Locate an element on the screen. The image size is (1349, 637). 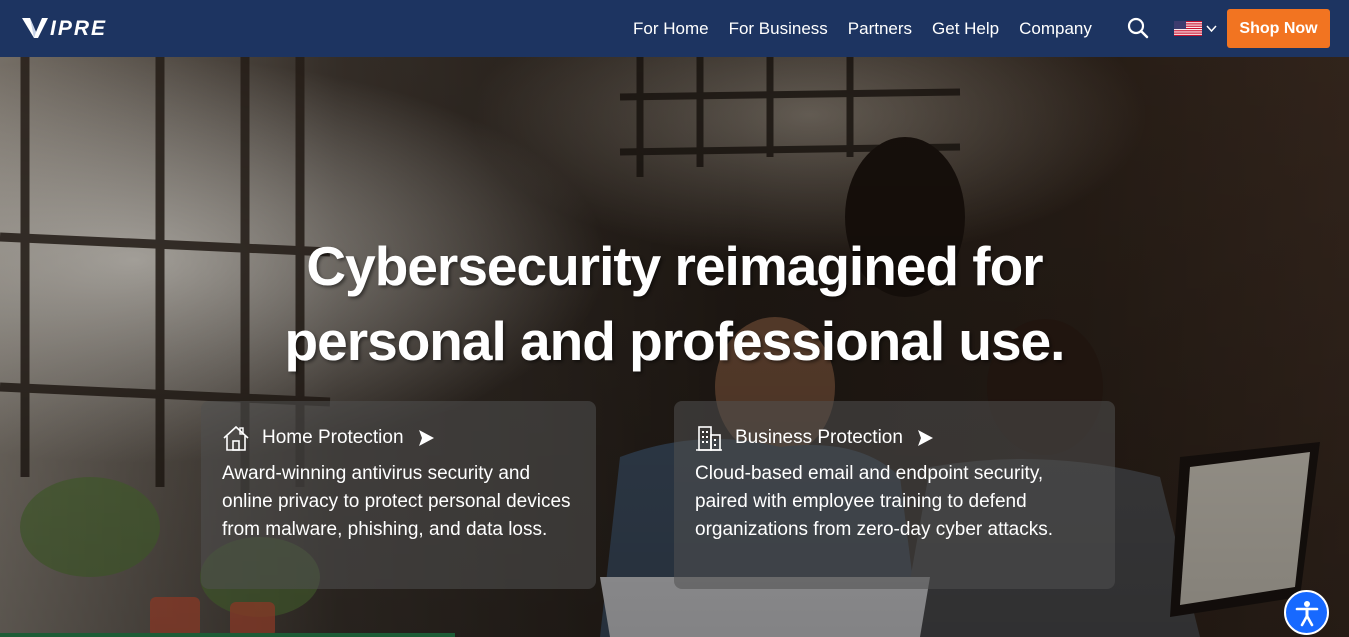
svg-text: IPRE is located at coordinates (78, 28).